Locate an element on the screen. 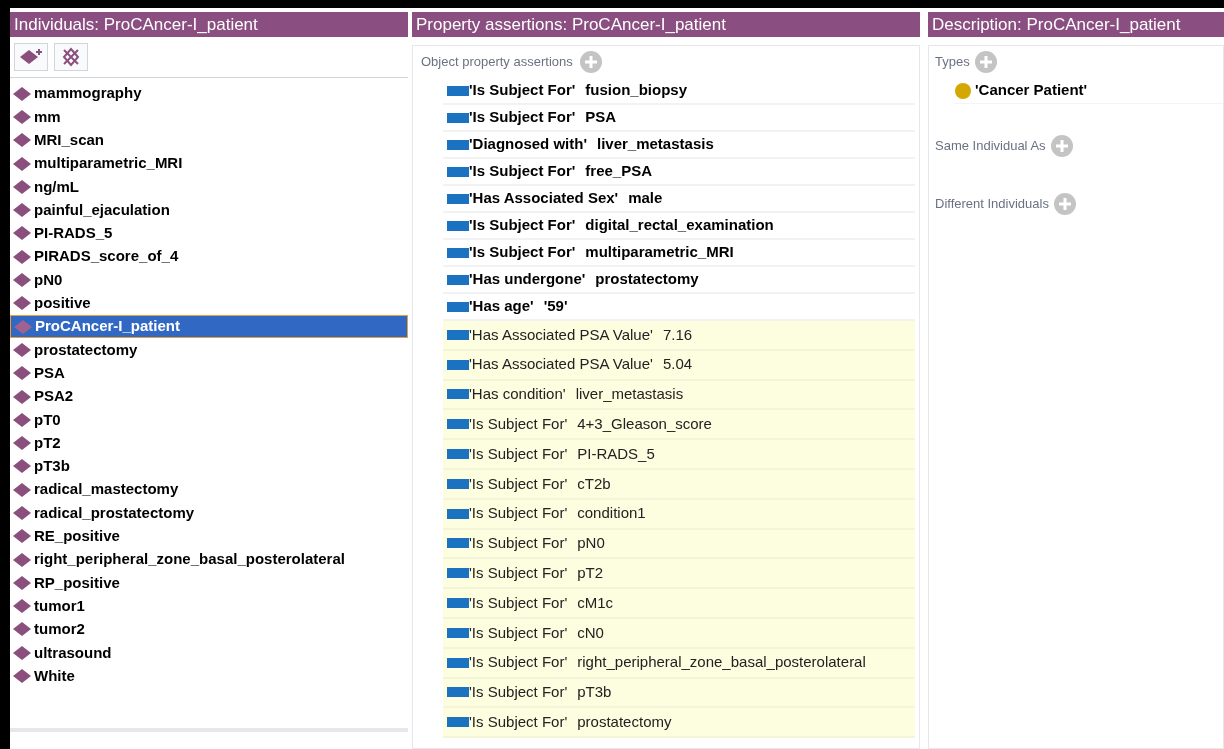 The height and width of the screenshot is (749, 1224). assertion-row: 'Has Associated PSA Value' 5.04 is located at coordinates (679, 365).